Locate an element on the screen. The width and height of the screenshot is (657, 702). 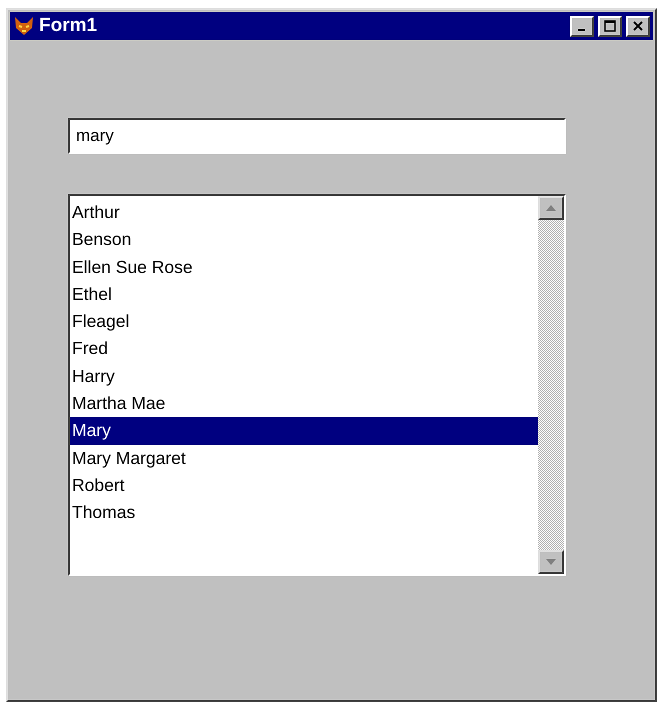
close-icon is located at coordinates (638, 26).